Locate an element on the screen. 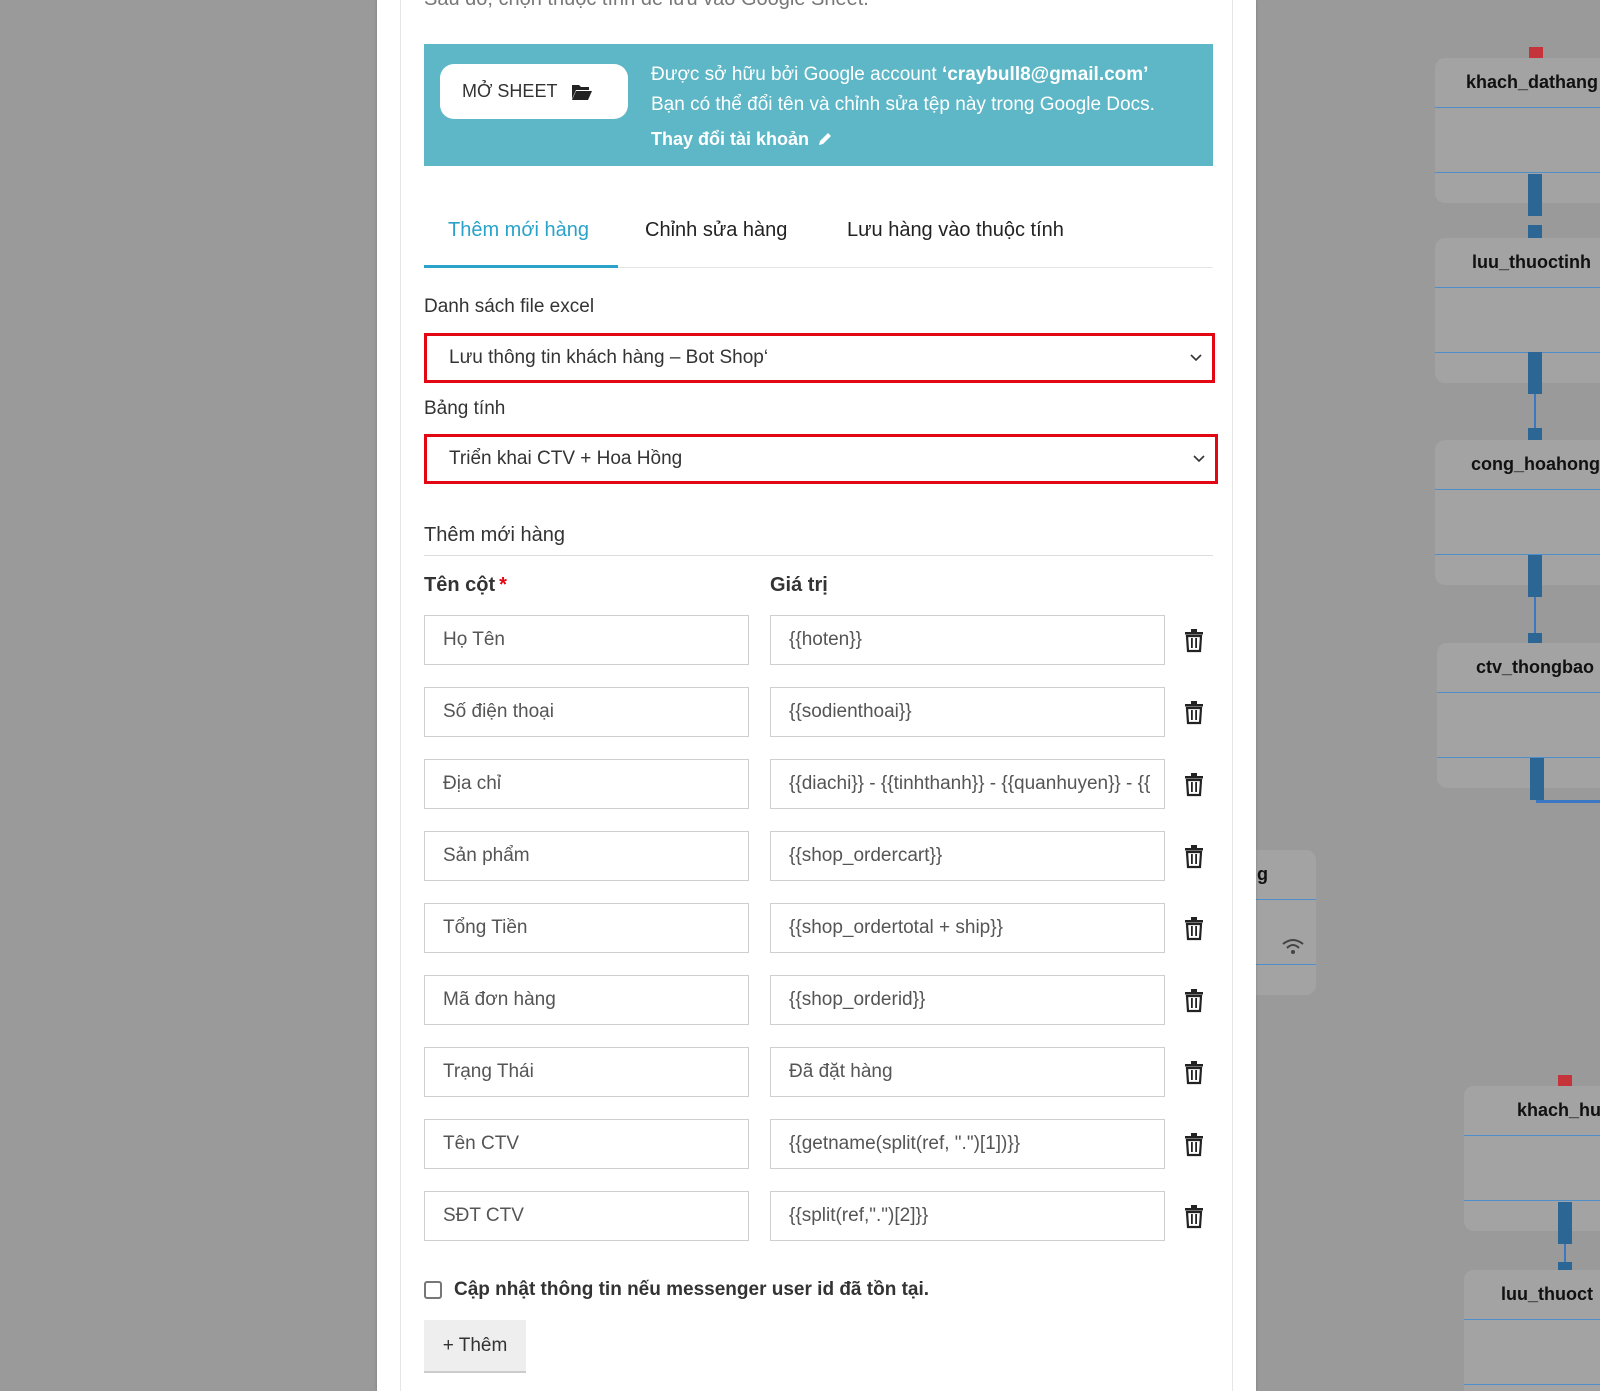 Image resolution: width=1600 pixels, height=1391 pixels. column-value-input: {{shop_orderid}} is located at coordinates (967, 1000).